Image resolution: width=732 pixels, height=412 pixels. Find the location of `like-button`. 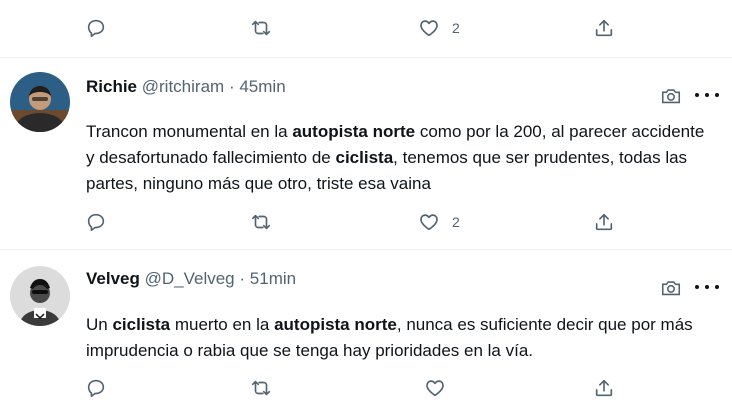

like-button is located at coordinates (435, 388).